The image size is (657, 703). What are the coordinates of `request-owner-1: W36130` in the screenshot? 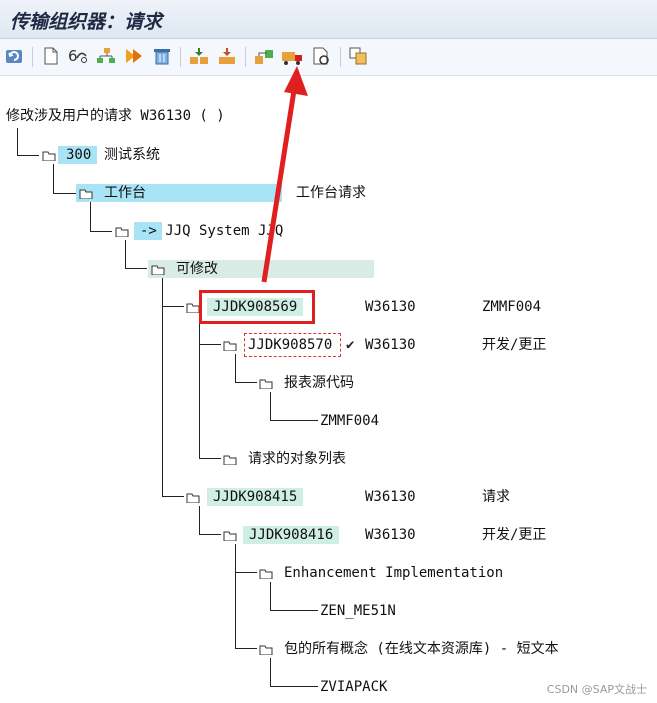 It's located at (390, 307).